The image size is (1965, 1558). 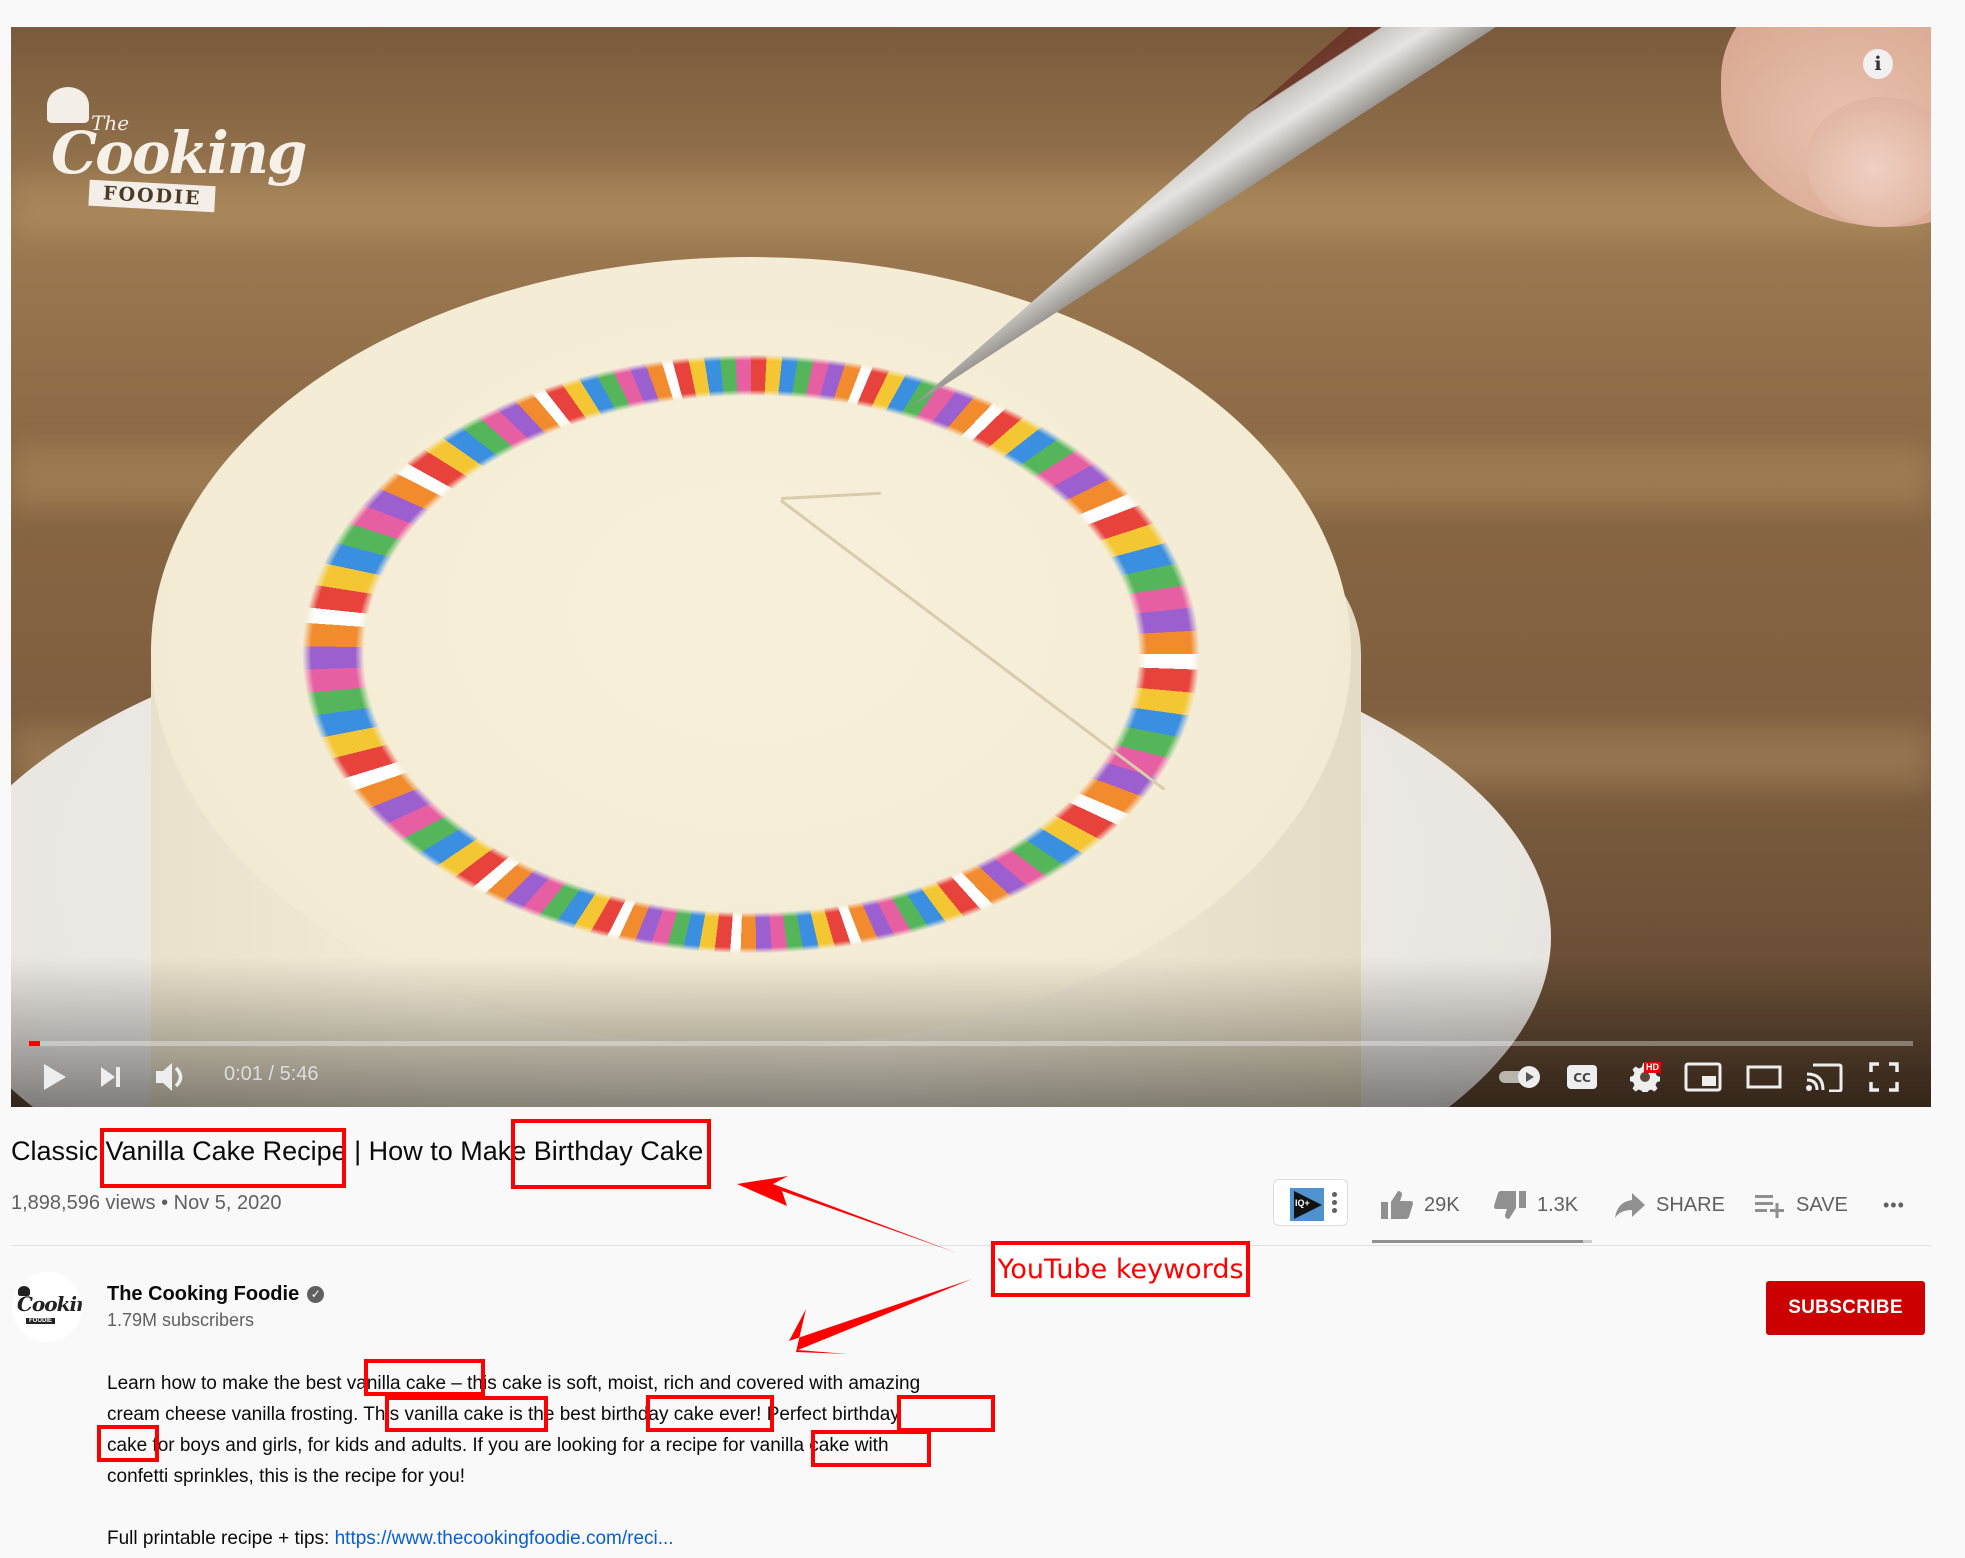 I want to click on info-icon: i, so click(x=1878, y=64).